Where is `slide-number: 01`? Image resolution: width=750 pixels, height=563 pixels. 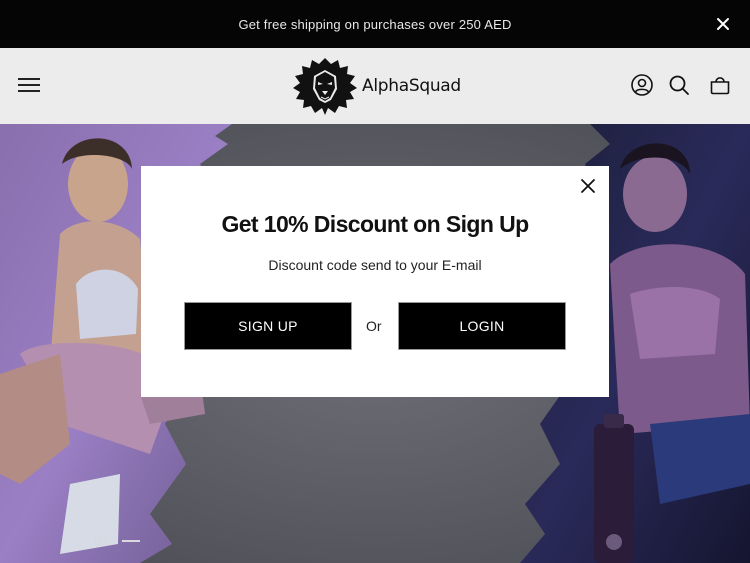 slide-number: 01 is located at coordinates (102, 540).